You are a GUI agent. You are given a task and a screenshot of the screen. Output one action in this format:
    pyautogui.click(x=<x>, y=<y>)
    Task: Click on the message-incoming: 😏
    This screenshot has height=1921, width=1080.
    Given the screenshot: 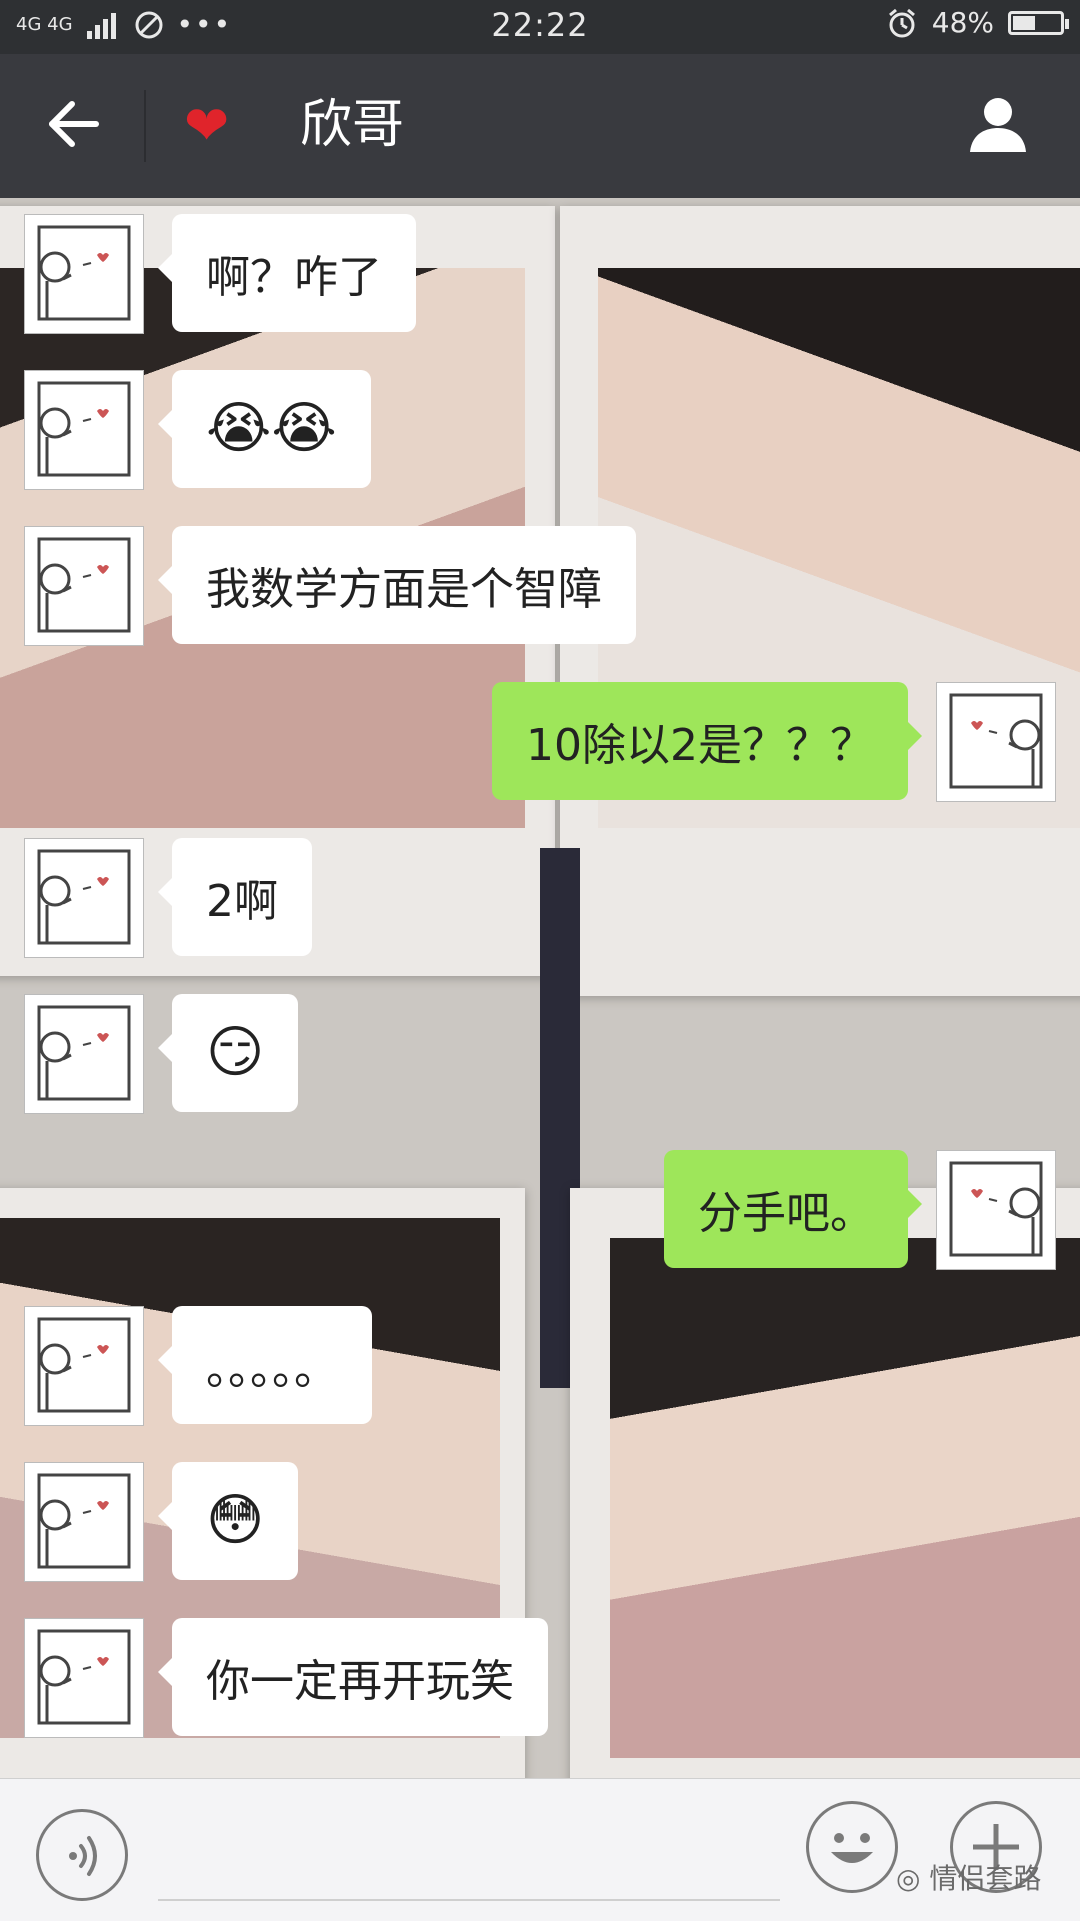 What is the action you would take?
    pyautogui.click(x=161, y=1054)
    